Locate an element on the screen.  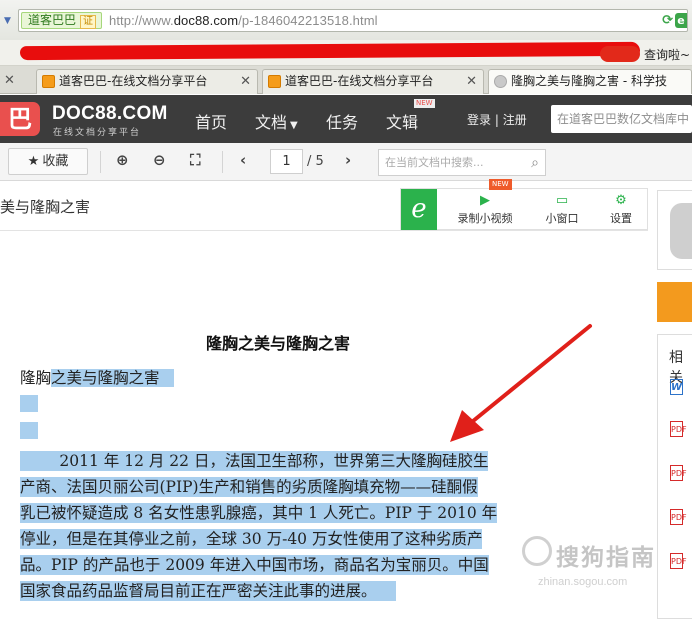
logo-subtitle: 在线文档分享平台 is located at coordinates (97, 133).